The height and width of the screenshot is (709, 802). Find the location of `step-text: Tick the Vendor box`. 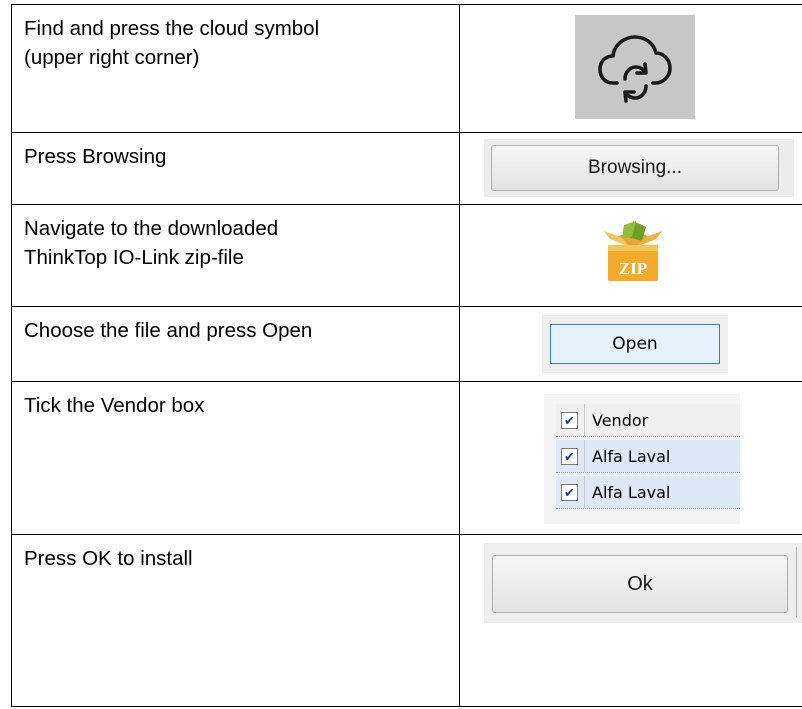

step-text: Tick the Vendor box is located at coordinates (114, 405).